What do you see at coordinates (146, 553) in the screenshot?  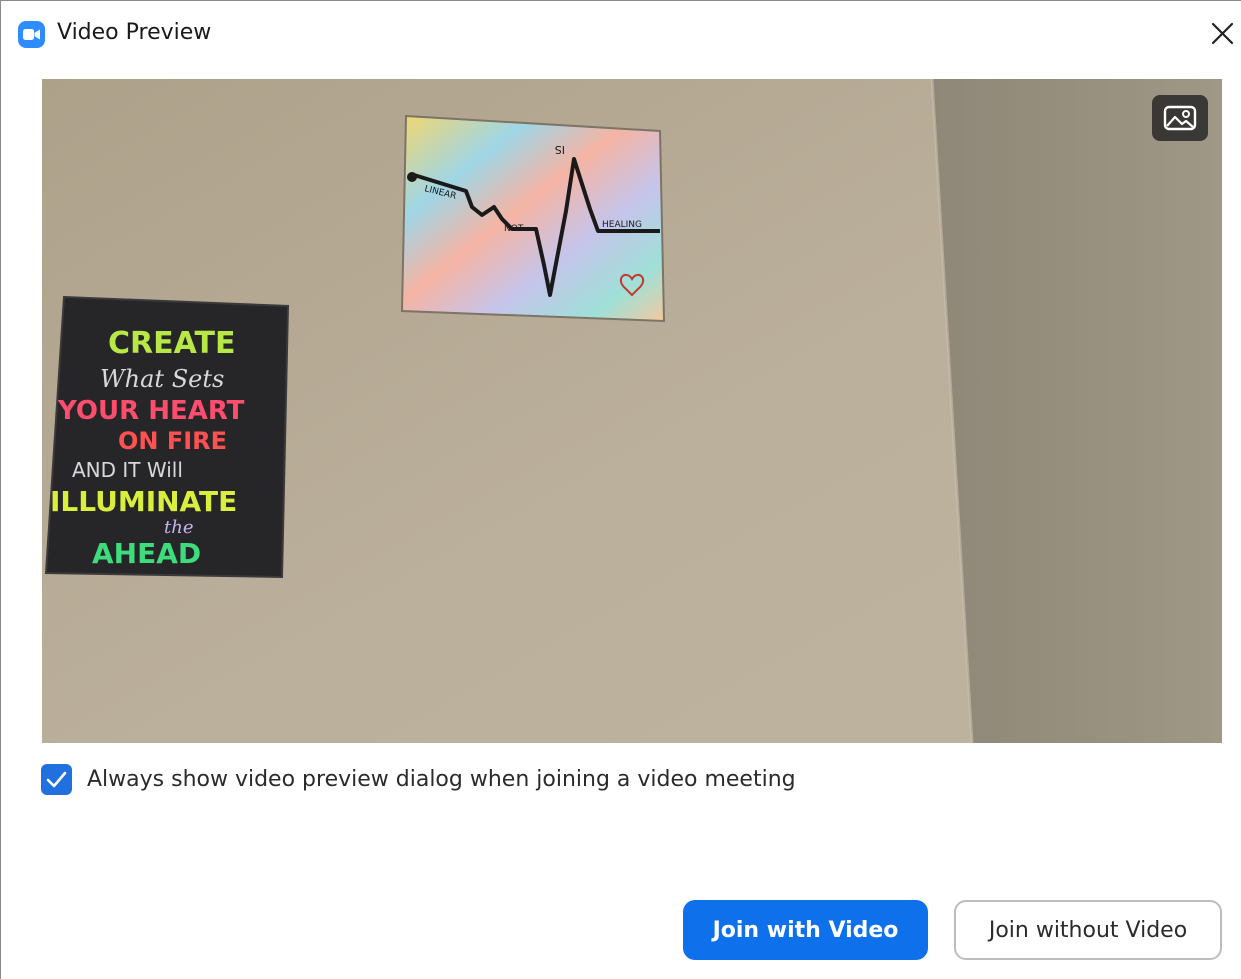 I see `svg-text: AHEAD` at bounding box center [146, 553].